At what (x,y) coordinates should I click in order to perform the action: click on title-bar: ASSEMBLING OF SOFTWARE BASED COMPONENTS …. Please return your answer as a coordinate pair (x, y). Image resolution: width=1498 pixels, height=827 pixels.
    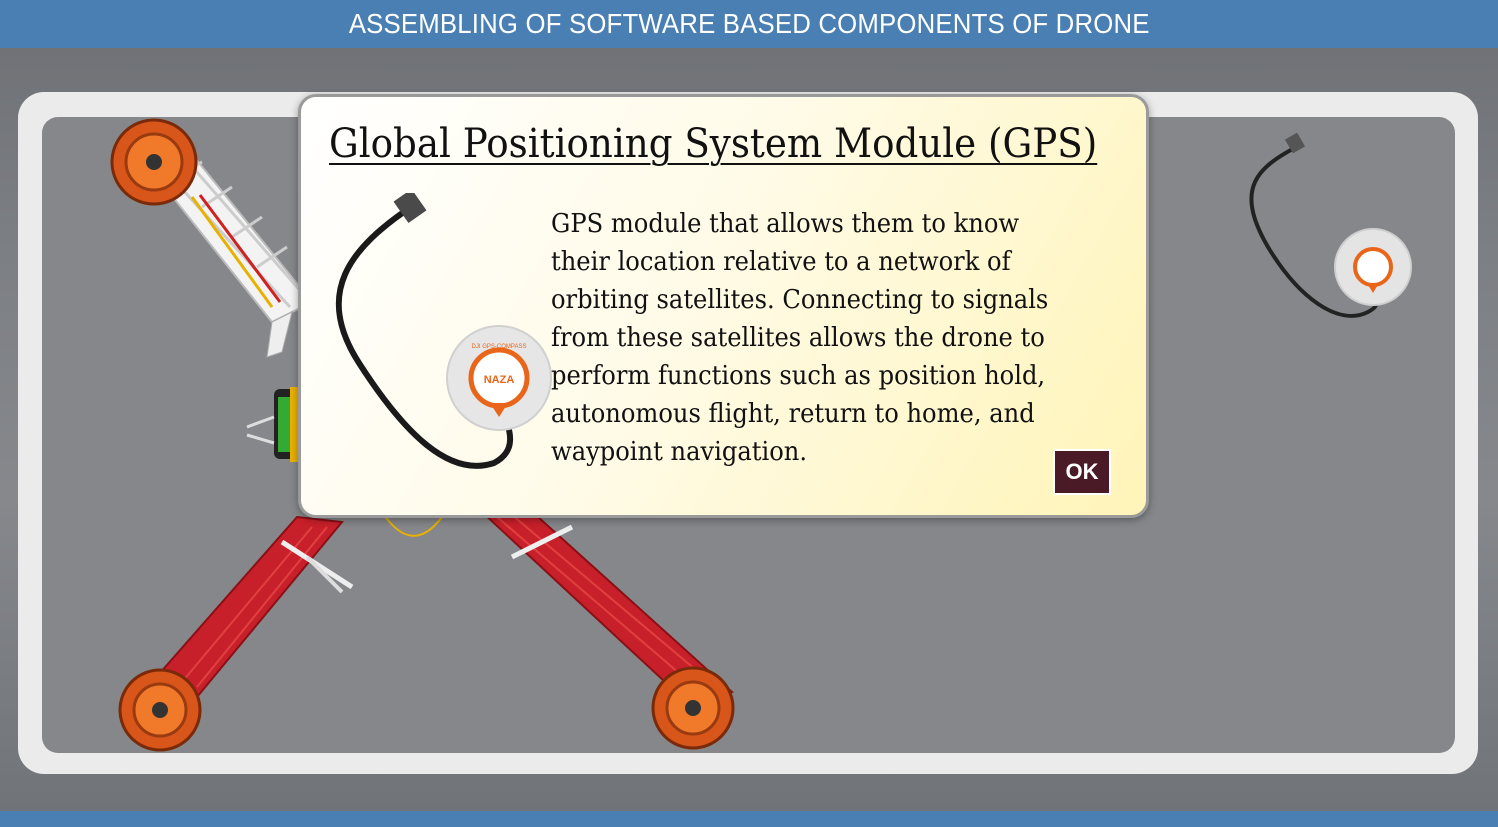
    Looking at the image, I should click on (749, 24).